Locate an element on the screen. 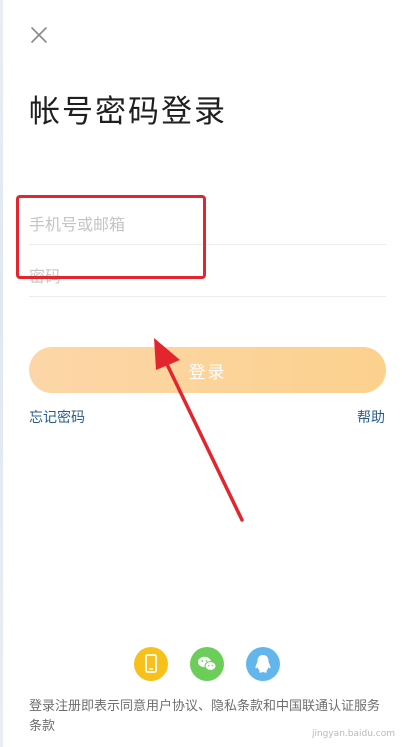  close-icon is located at coordinates (39, 35).